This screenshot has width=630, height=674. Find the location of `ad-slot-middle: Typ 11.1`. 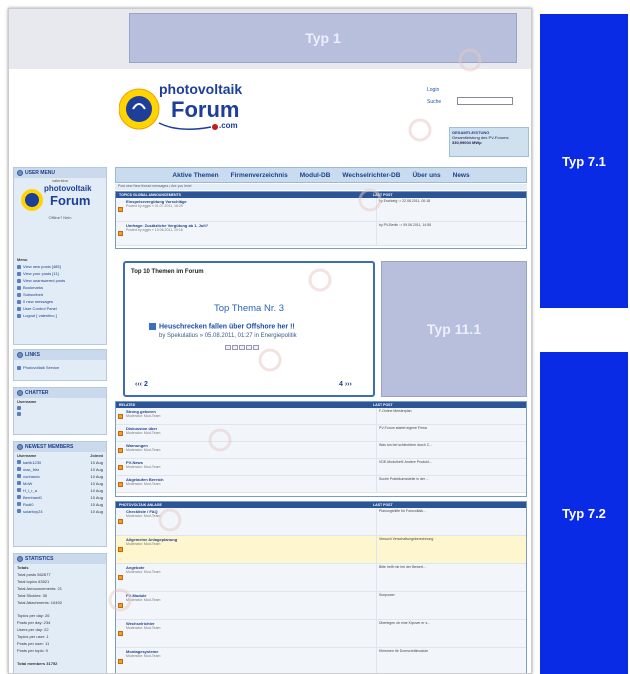

ad-slot-middle: Typ 11.1 is located at coordinates (454, 329).